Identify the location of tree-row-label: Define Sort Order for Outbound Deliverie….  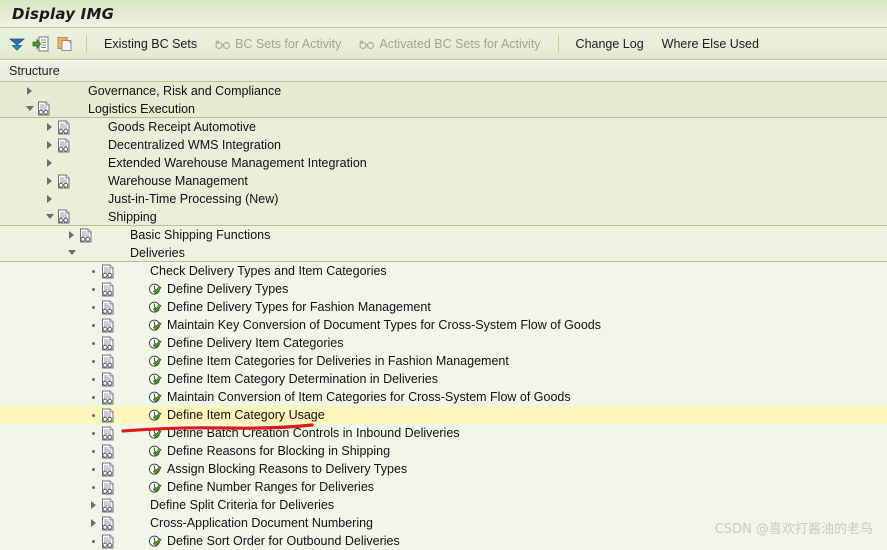
(283, 541).